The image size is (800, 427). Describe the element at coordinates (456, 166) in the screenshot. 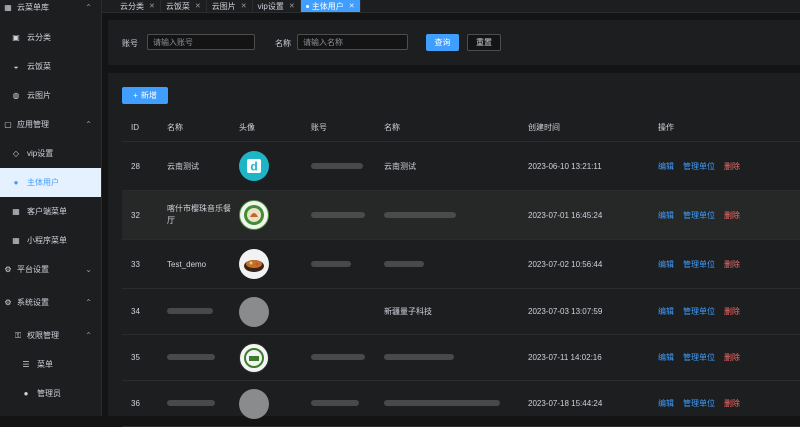

I see `cell-name2: 云南测试` at that location.